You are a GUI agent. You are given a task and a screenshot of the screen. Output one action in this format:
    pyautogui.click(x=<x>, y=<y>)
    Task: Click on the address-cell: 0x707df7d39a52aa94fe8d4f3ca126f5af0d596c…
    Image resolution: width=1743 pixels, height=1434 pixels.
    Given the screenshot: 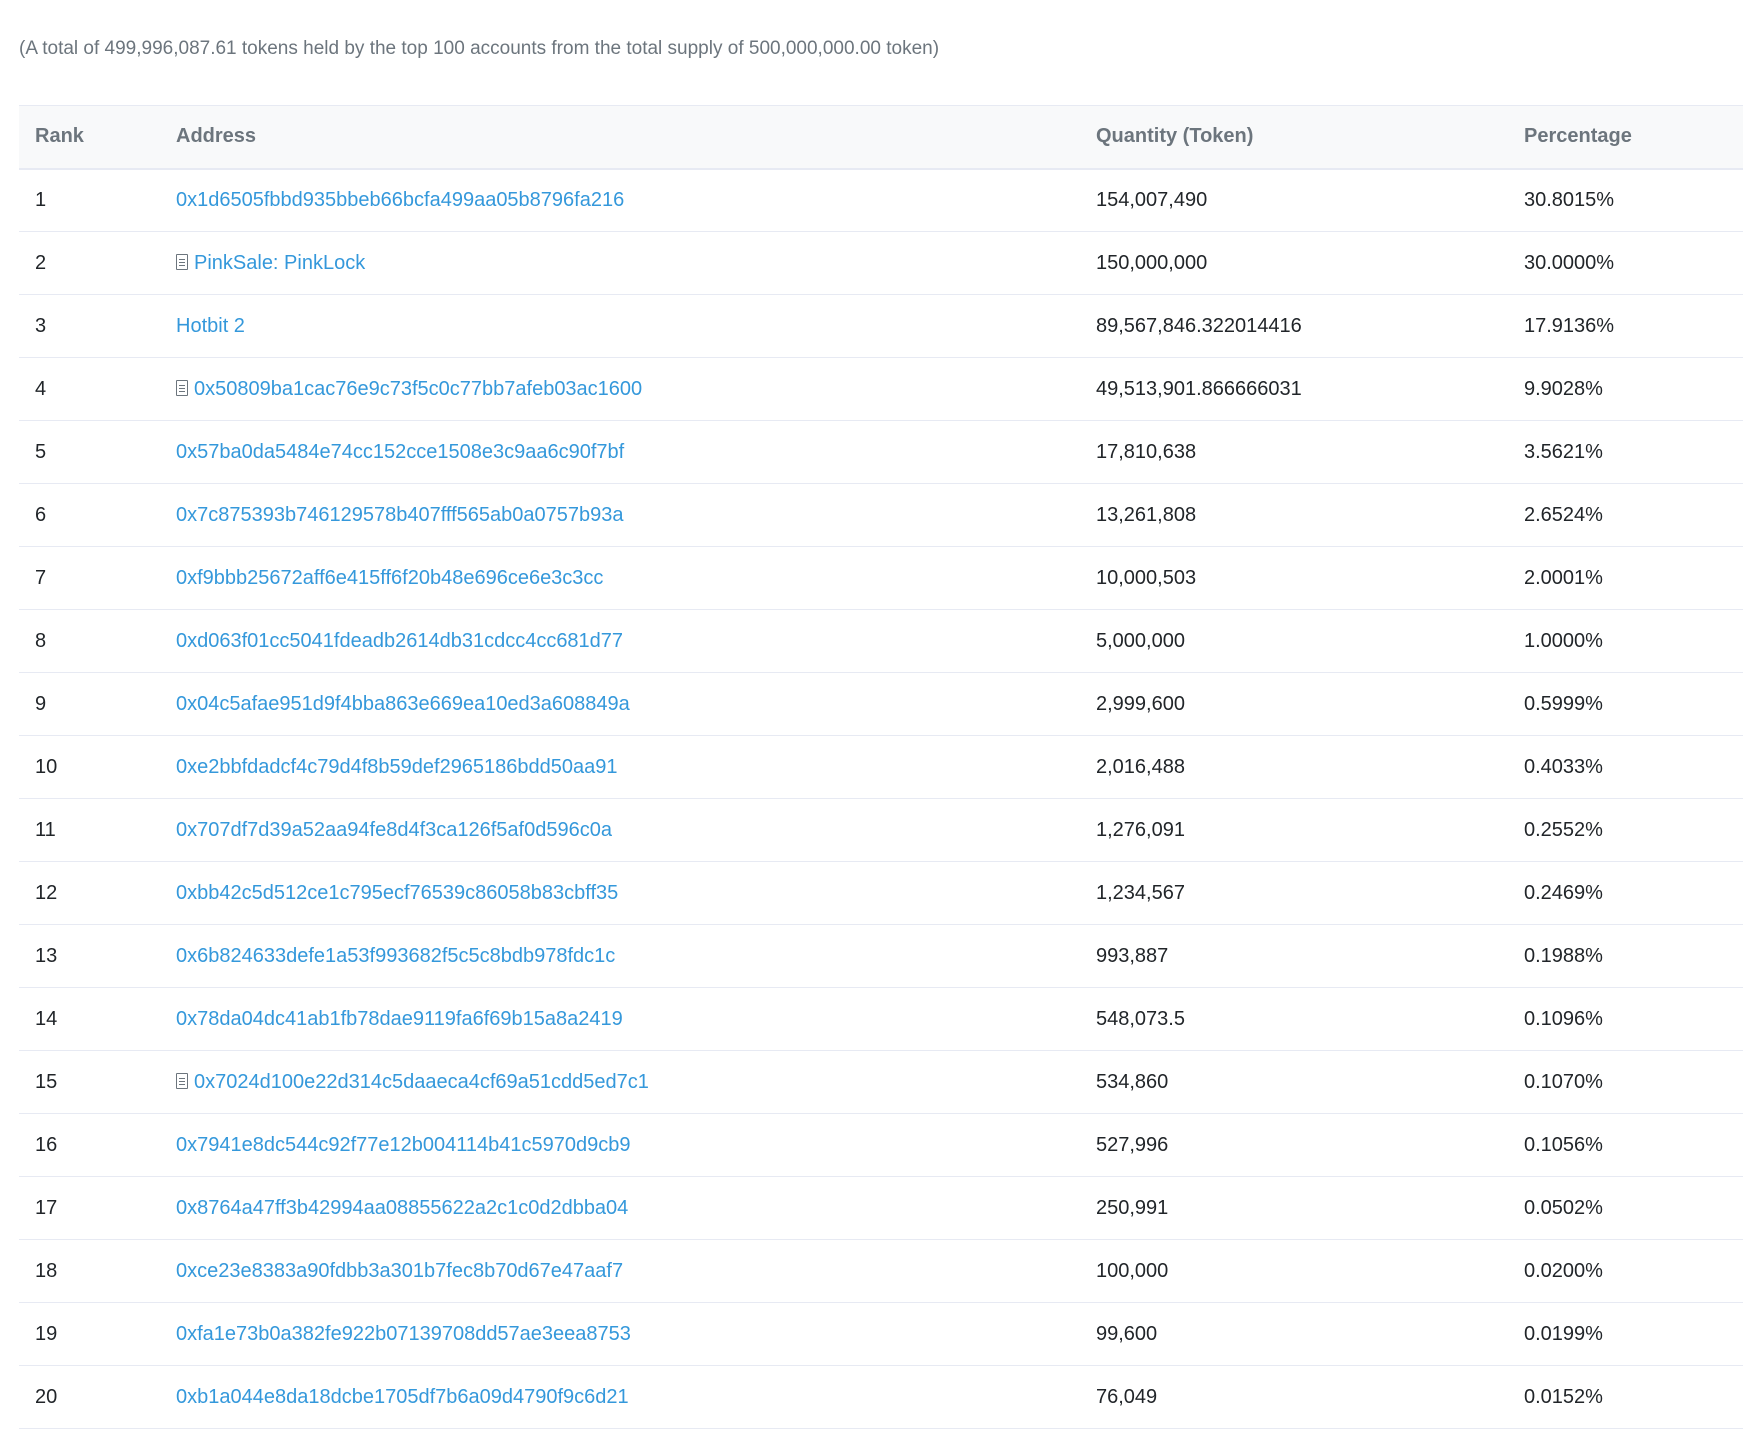 What is the action you would take?
    pyautogui.click(x=636, y=830)
    